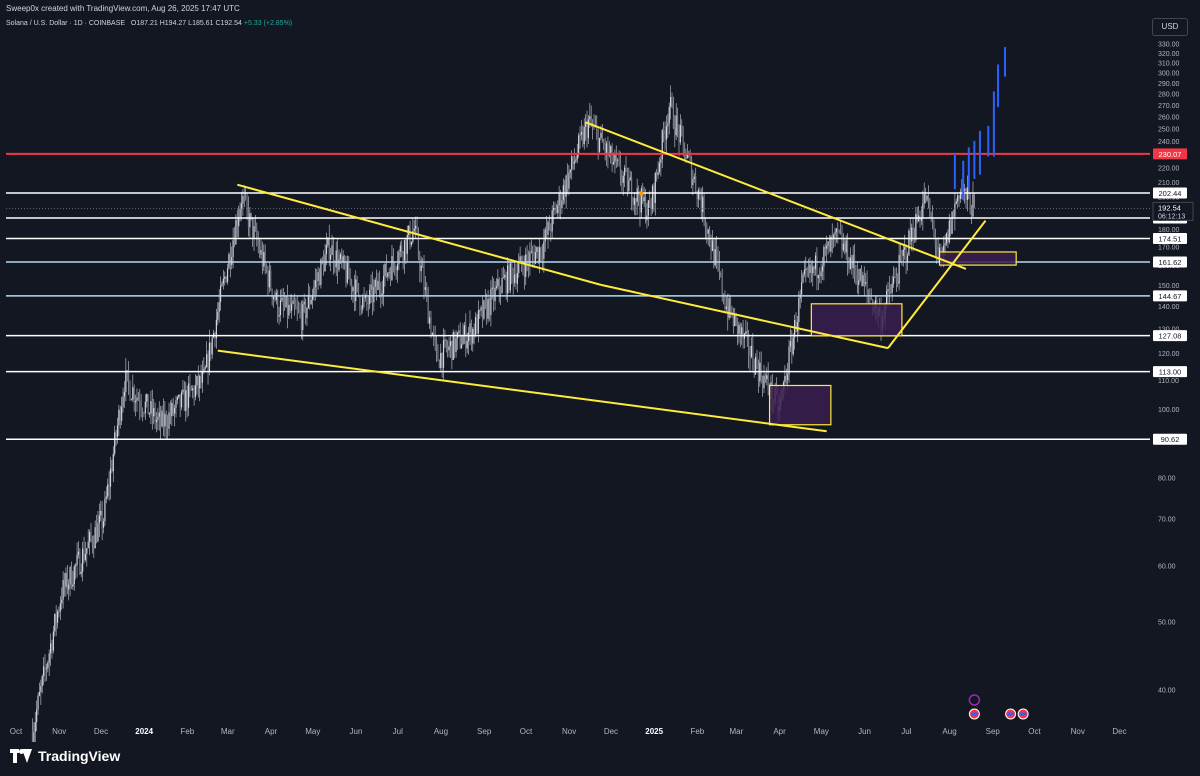 The height and width of the screenshot is (776, 1200). I want to click on y-tick-label: 260.00, so click(1169, 117).